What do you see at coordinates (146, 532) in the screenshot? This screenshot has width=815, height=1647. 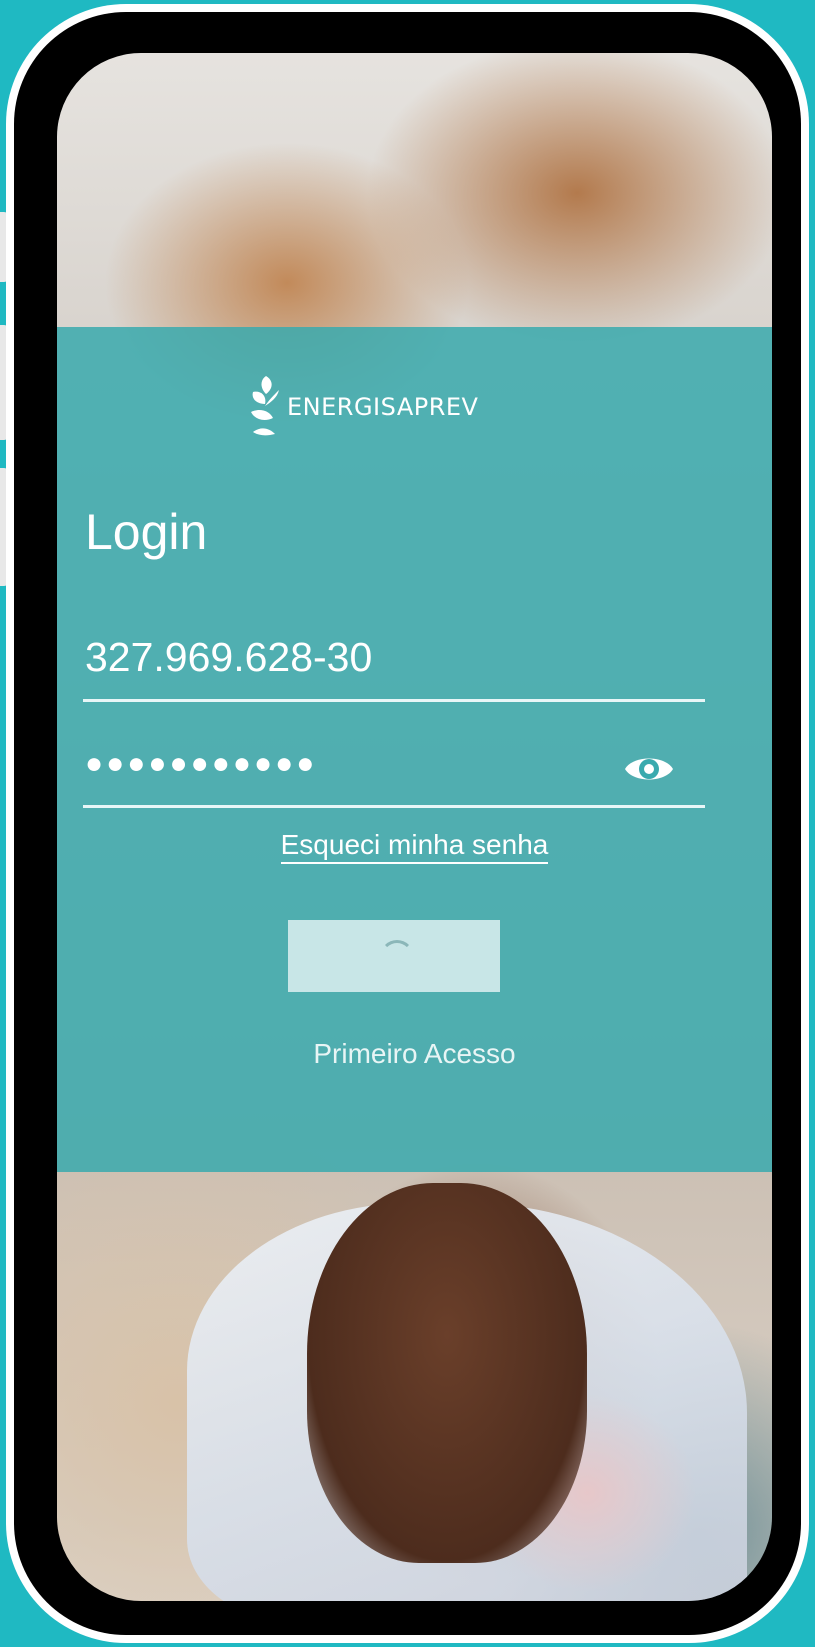 I see `page-title: Login` at bounding box center [146, 532].